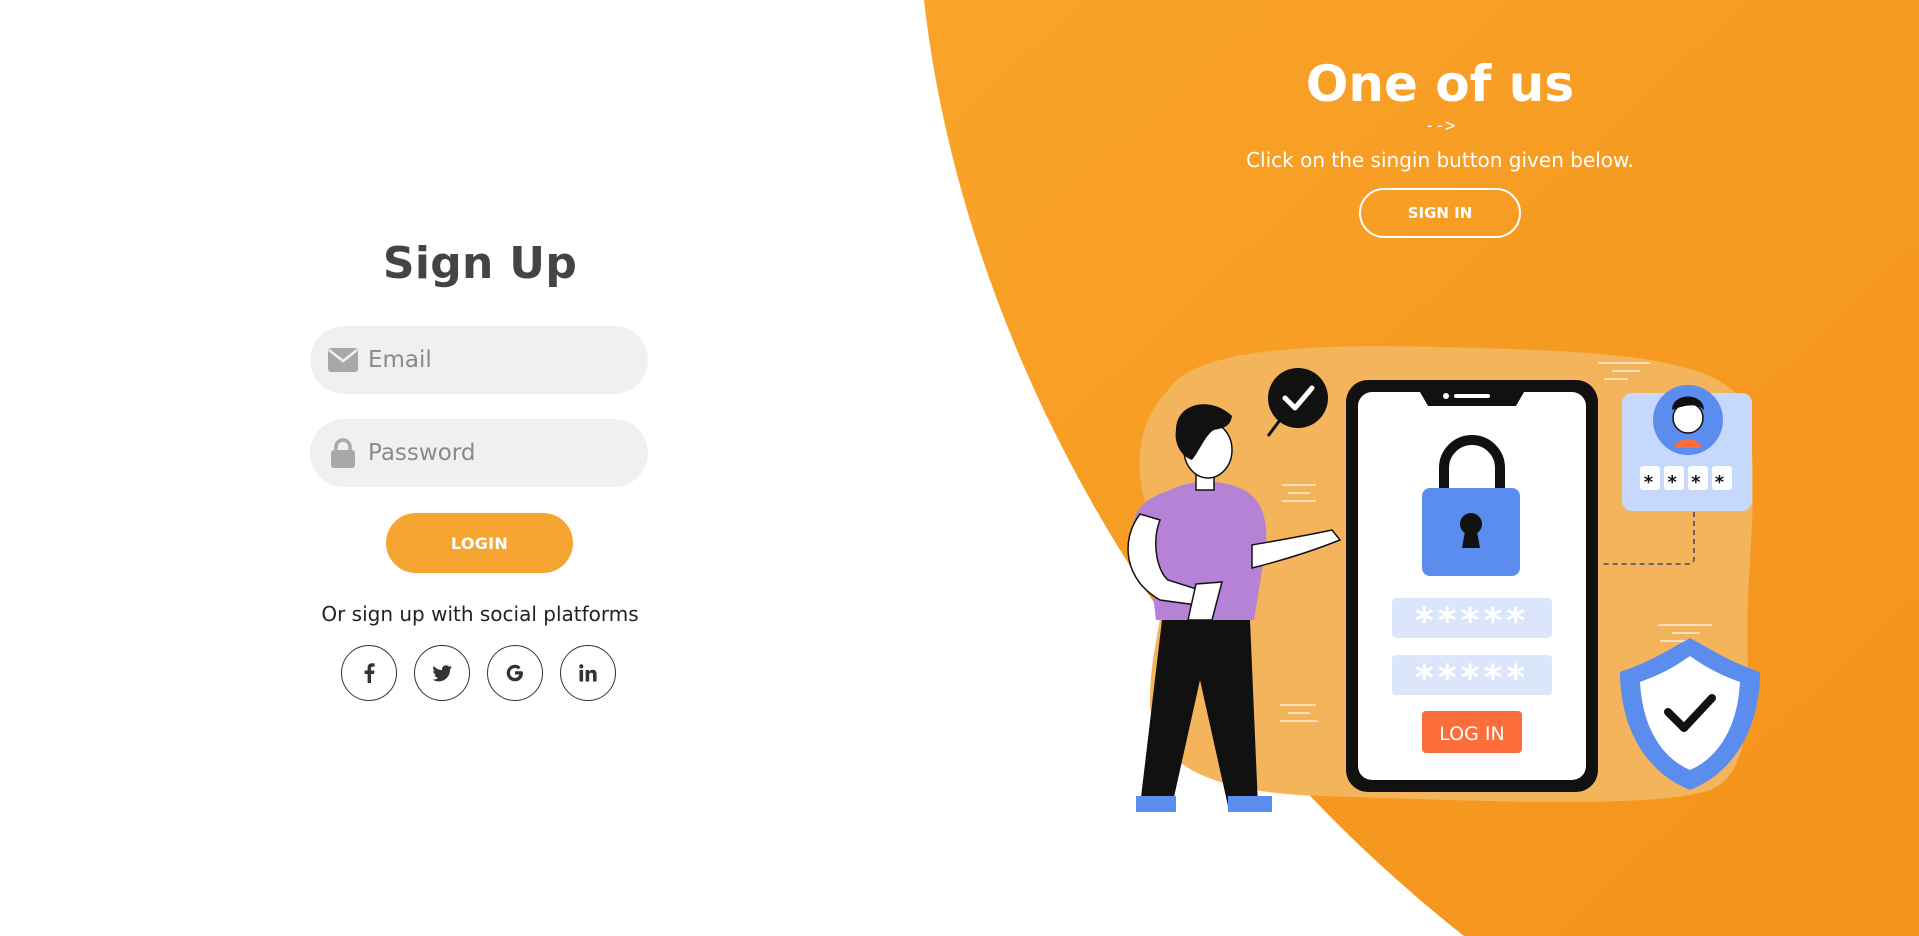  Describe the element at coordinates (479, 543) in the screenshot. I see `login-button: LOGIN` at that location.